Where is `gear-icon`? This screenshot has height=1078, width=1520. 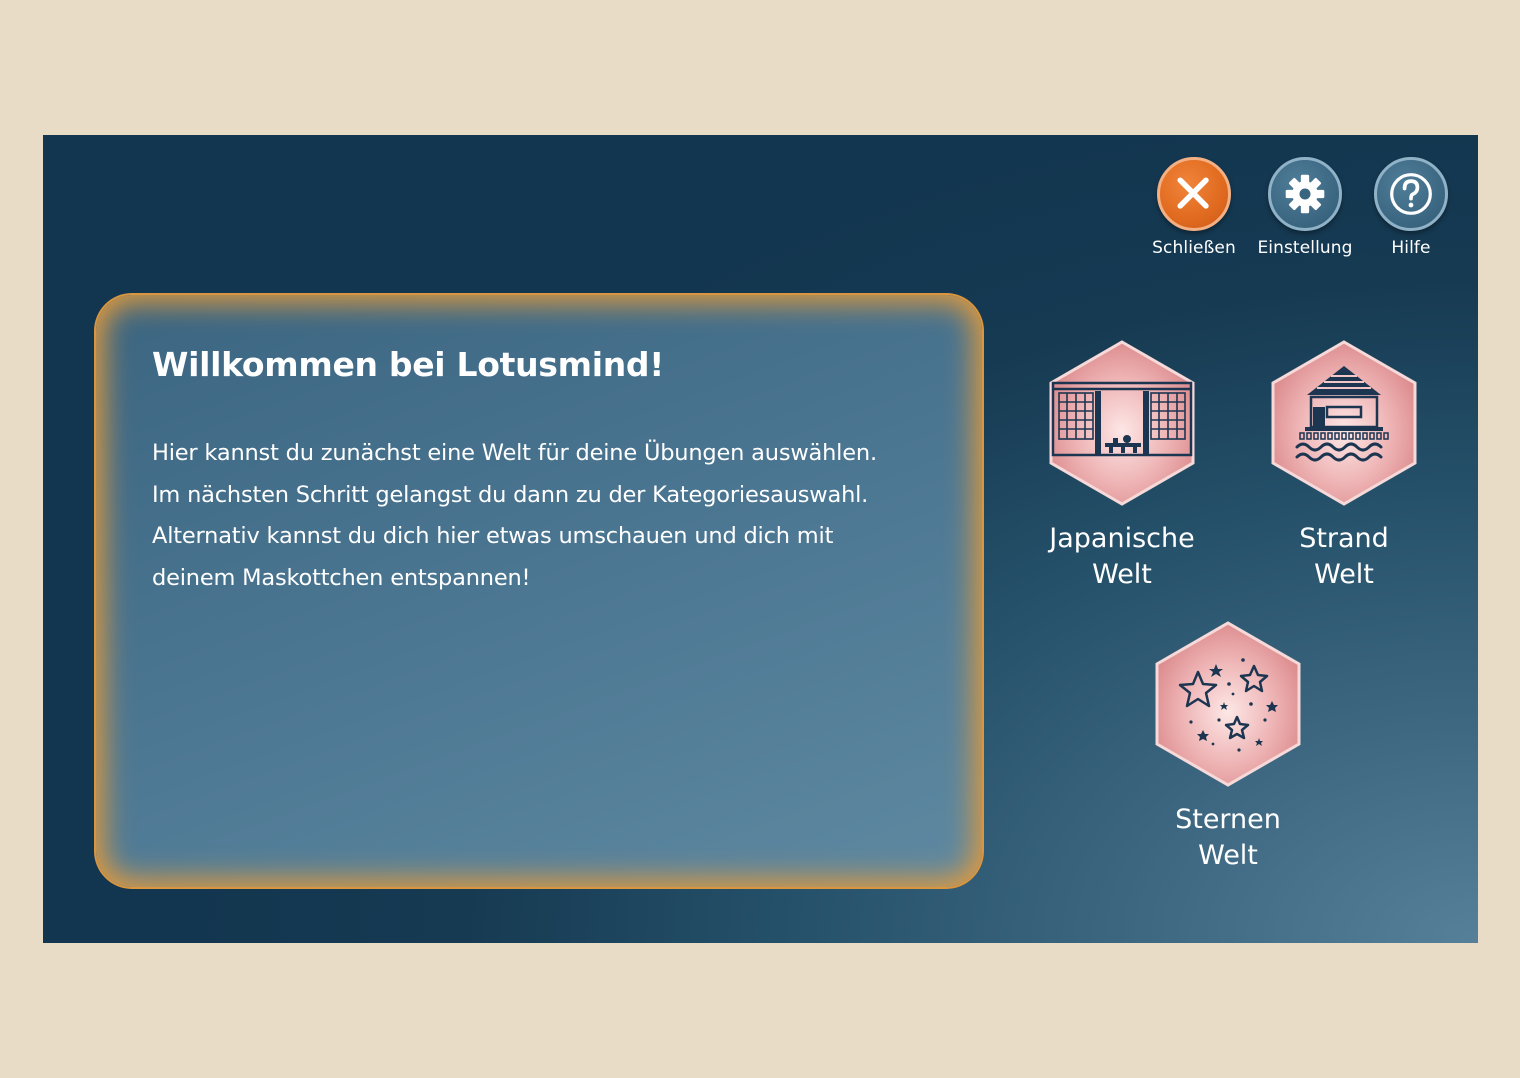
gear-icon is located at coordinates (1305, 194).